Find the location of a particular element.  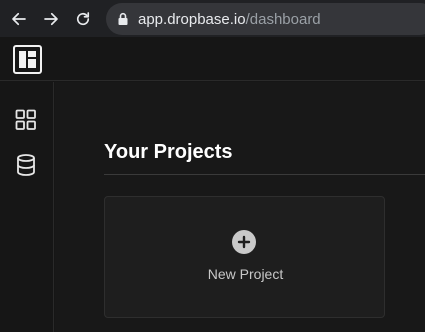

url-path: /dashboard is located at coordinates (283, 19).